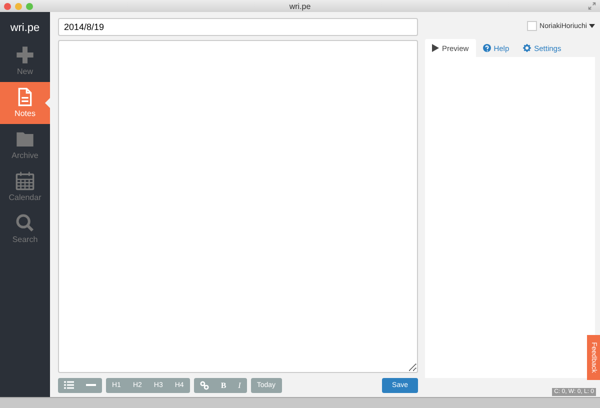 The width and height of the screenshot is (600, 408). Describe the element at coordinates (25, 103) in the screenshot. I see `sidebar-item: Notes` at that location.